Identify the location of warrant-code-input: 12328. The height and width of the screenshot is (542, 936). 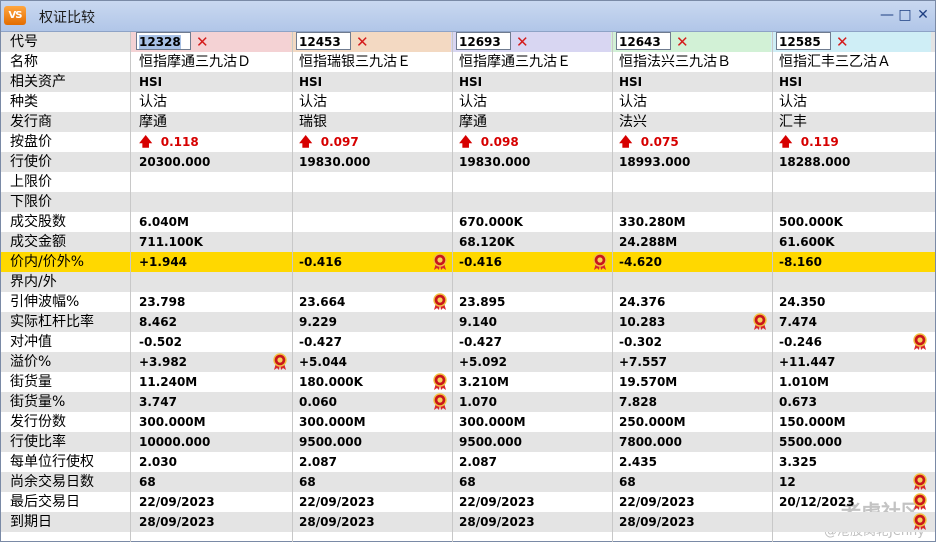
(163, 41).